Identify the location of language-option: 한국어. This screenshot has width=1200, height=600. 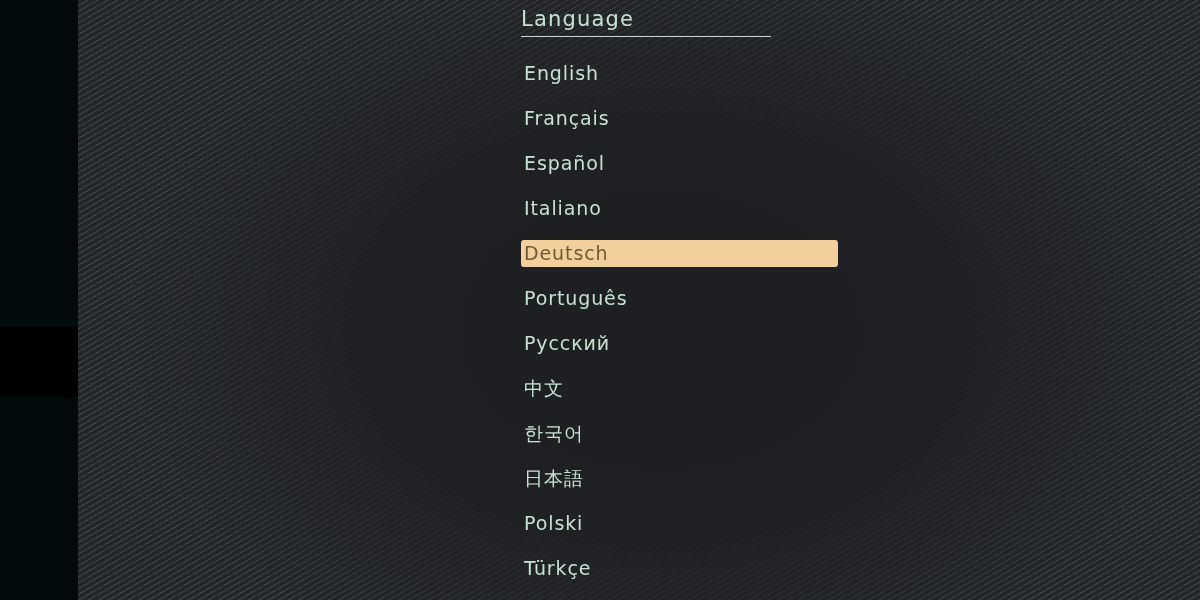
(679, 433).